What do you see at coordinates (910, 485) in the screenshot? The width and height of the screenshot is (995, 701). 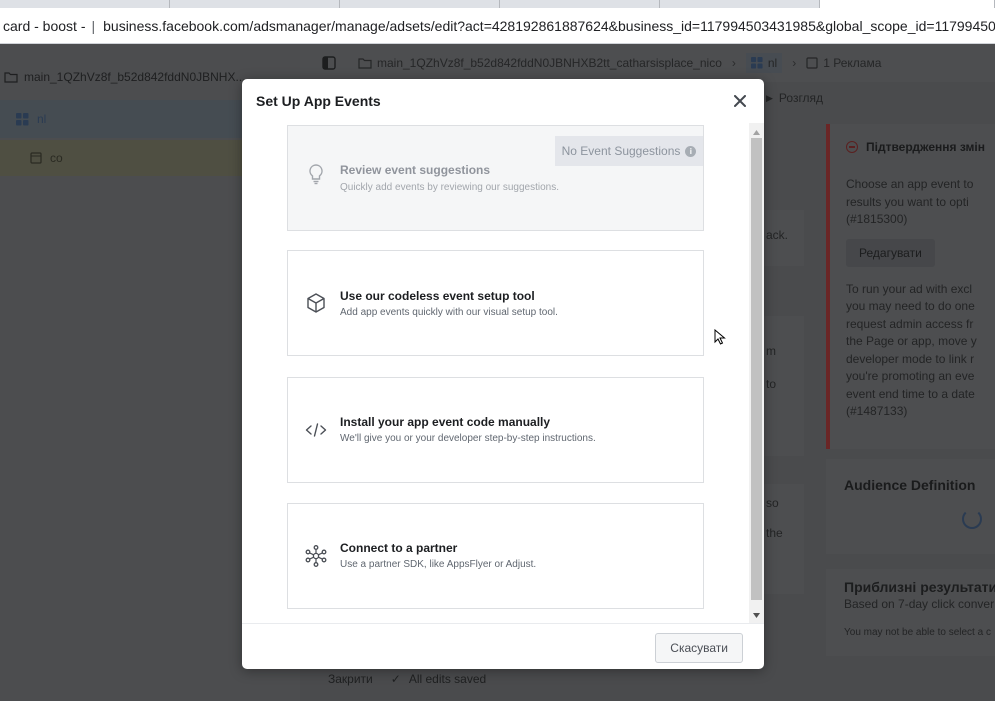 I see `audience-title: Audience Definition` at bounding box center [910, 485].